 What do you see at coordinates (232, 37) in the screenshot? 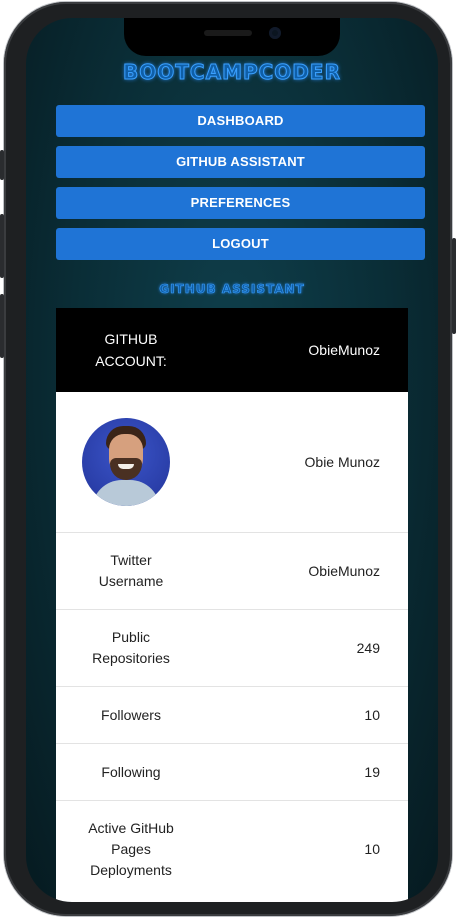
I see `notch` at bounding box center [232, 37].